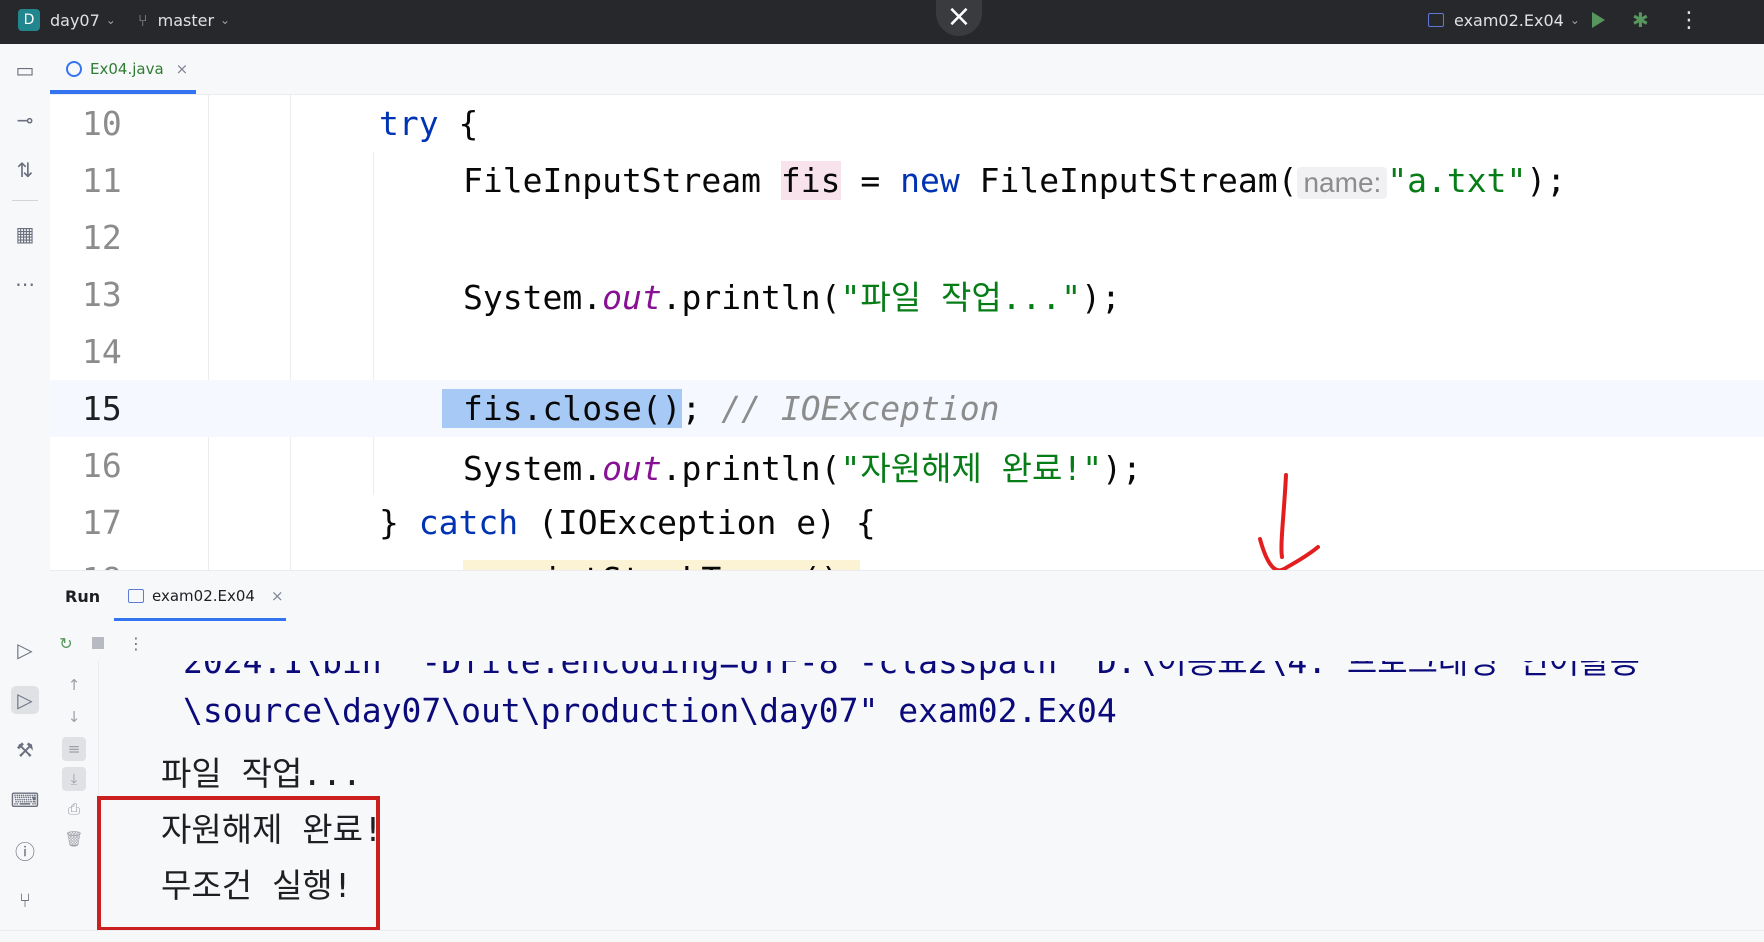 The width and height of the screenshot is (1764, 942). I want to click on run-config-name: exam02.Ex04, so click(1509, 20).